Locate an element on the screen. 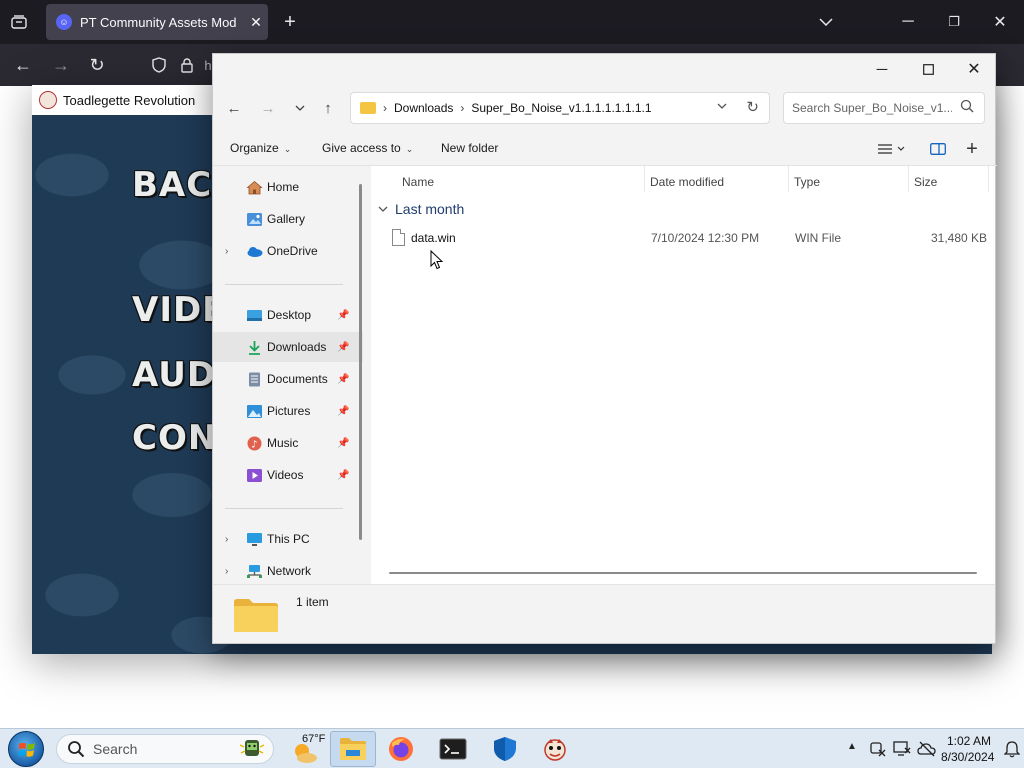 This screenshot has height=768, width=1024. nav-item-pictures: Pictures 📌 is located at coordinates (288, 411).